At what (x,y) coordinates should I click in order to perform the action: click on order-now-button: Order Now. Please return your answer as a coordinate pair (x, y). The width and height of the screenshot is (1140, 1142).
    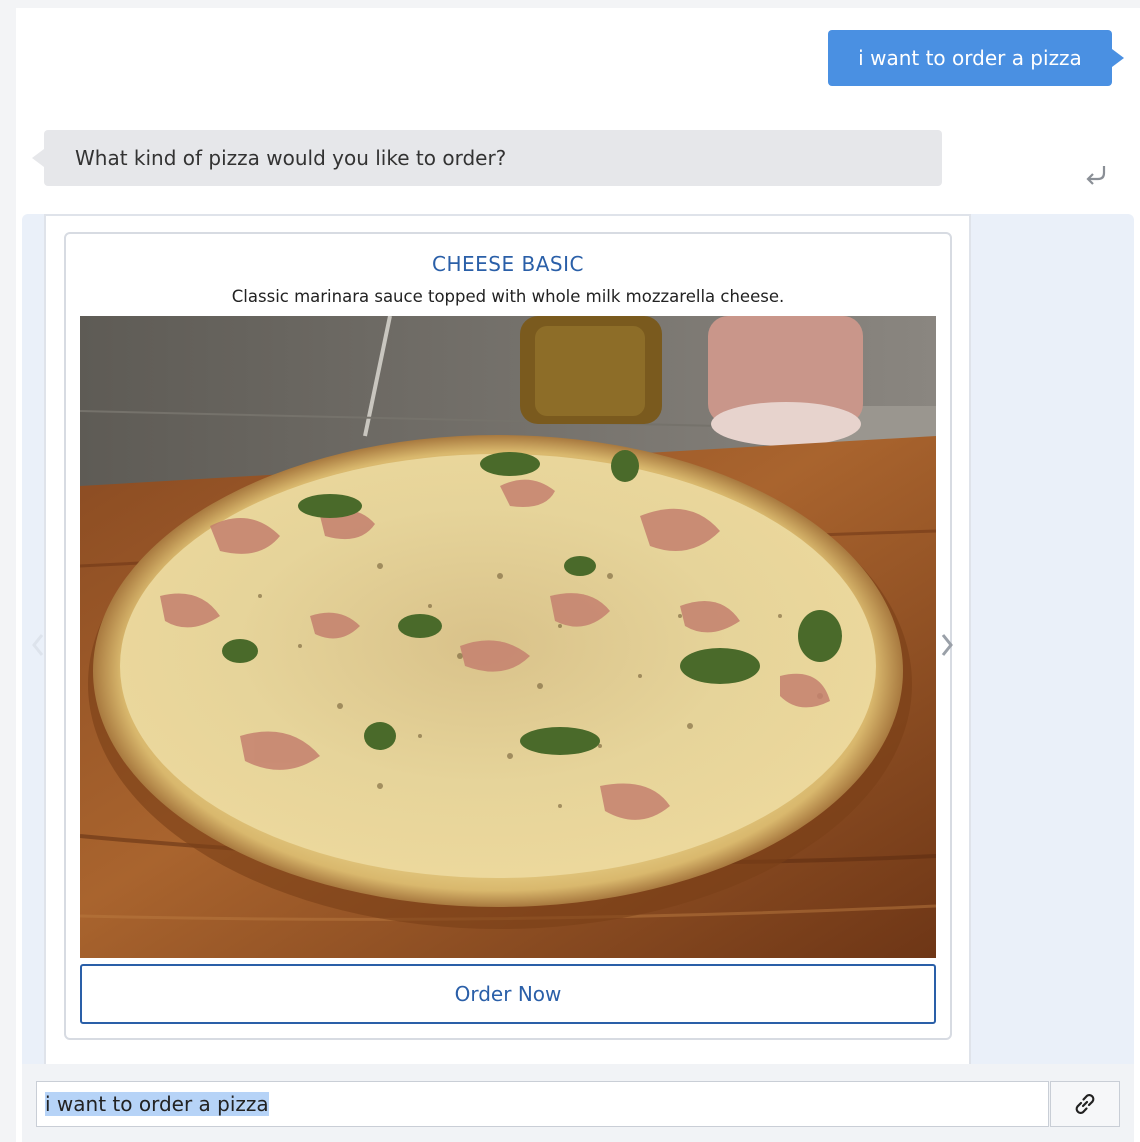
    Looking at the image, I should click on (508, 994).